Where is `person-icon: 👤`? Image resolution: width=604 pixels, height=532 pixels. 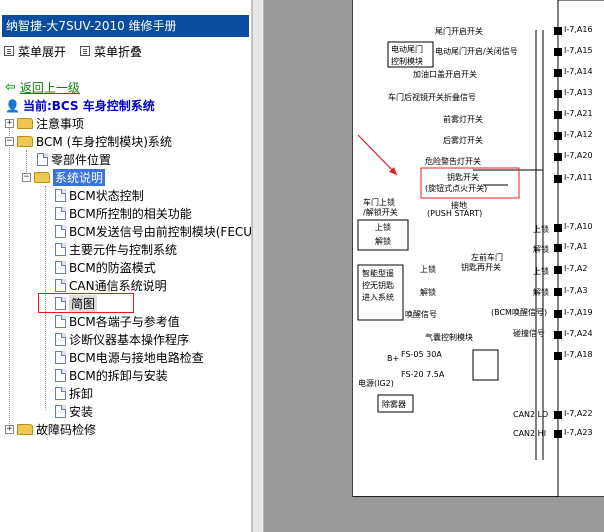
person-icon: 👤 is located at coordinates (12, 105).